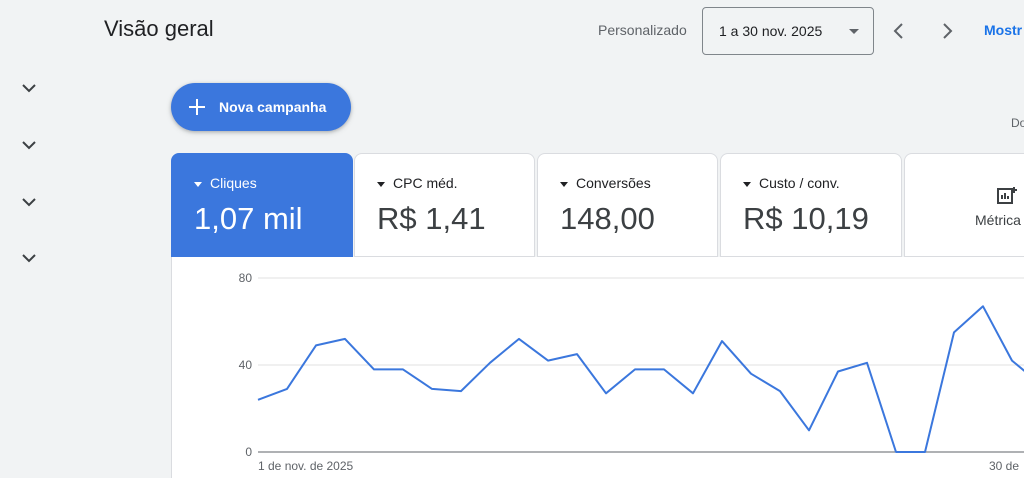 This screenshot has height=478, width=1024. Describe the element at coordinates (607, 218) in the screenshot. I see `metric-value: 148,00` at that location.